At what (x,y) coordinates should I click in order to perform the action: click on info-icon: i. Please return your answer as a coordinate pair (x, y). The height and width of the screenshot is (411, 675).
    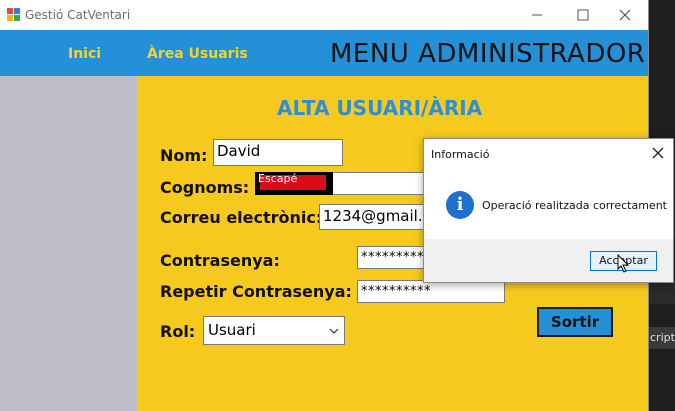
    Looking at the image, I should click on (460, 205).